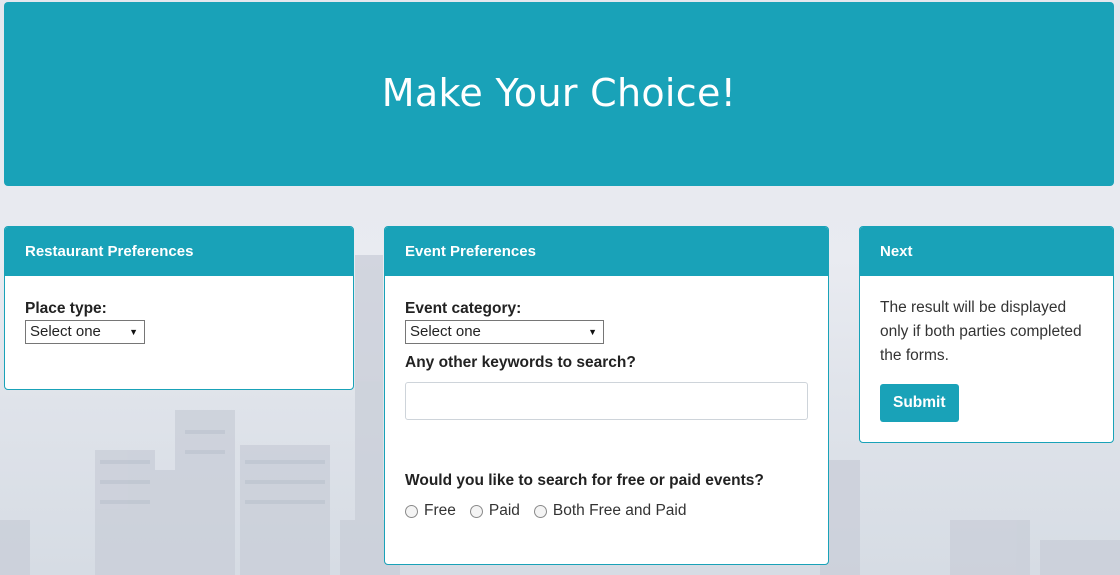 The height and width of the screenshot is (575, 1120). I want to click on keywords-input, so click(606, 401).